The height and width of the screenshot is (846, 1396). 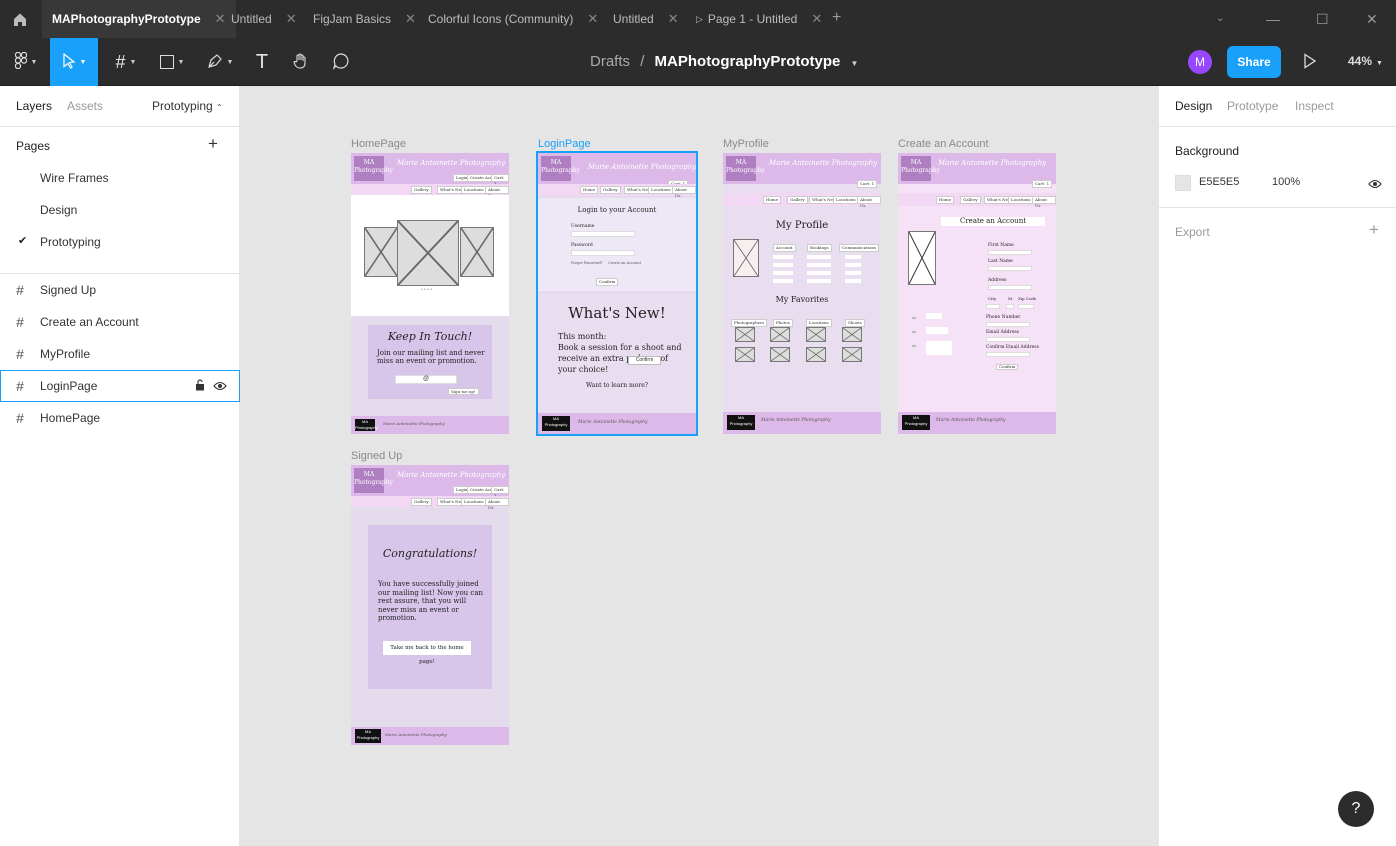 I want to click on tab-assets: Assets, so click(x=85, y=106).